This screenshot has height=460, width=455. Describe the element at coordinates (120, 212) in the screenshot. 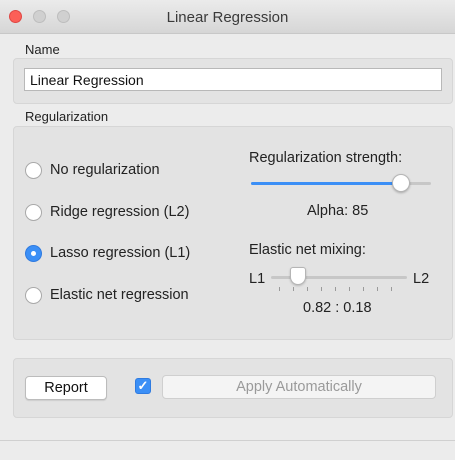

I see `radio-label: Ridge regression (L2)` at that location.